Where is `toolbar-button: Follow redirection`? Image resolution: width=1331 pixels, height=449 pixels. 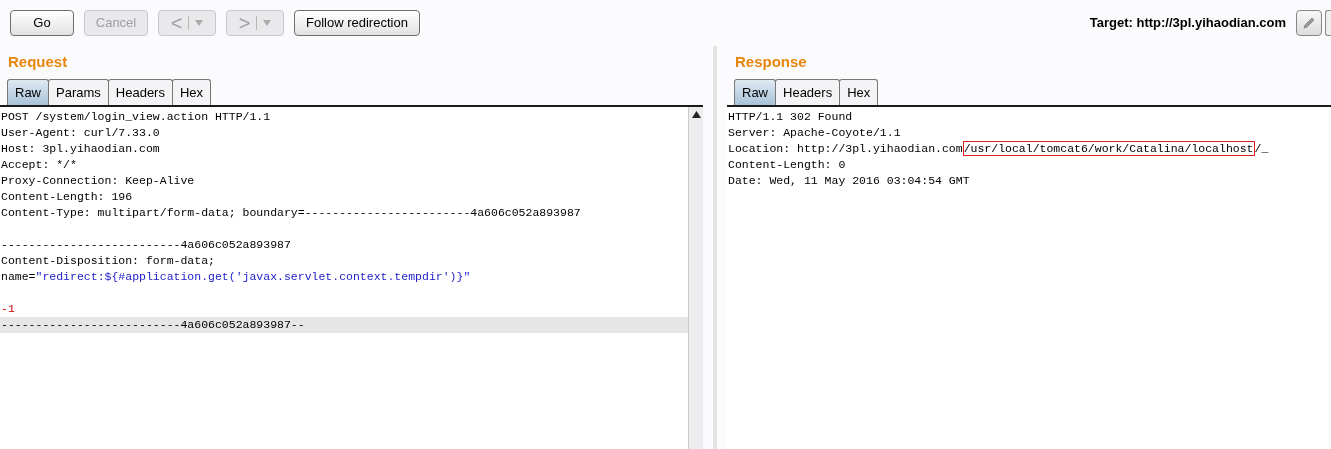
toolbar-button: Follow redirection is located at coordinates (357, 23).